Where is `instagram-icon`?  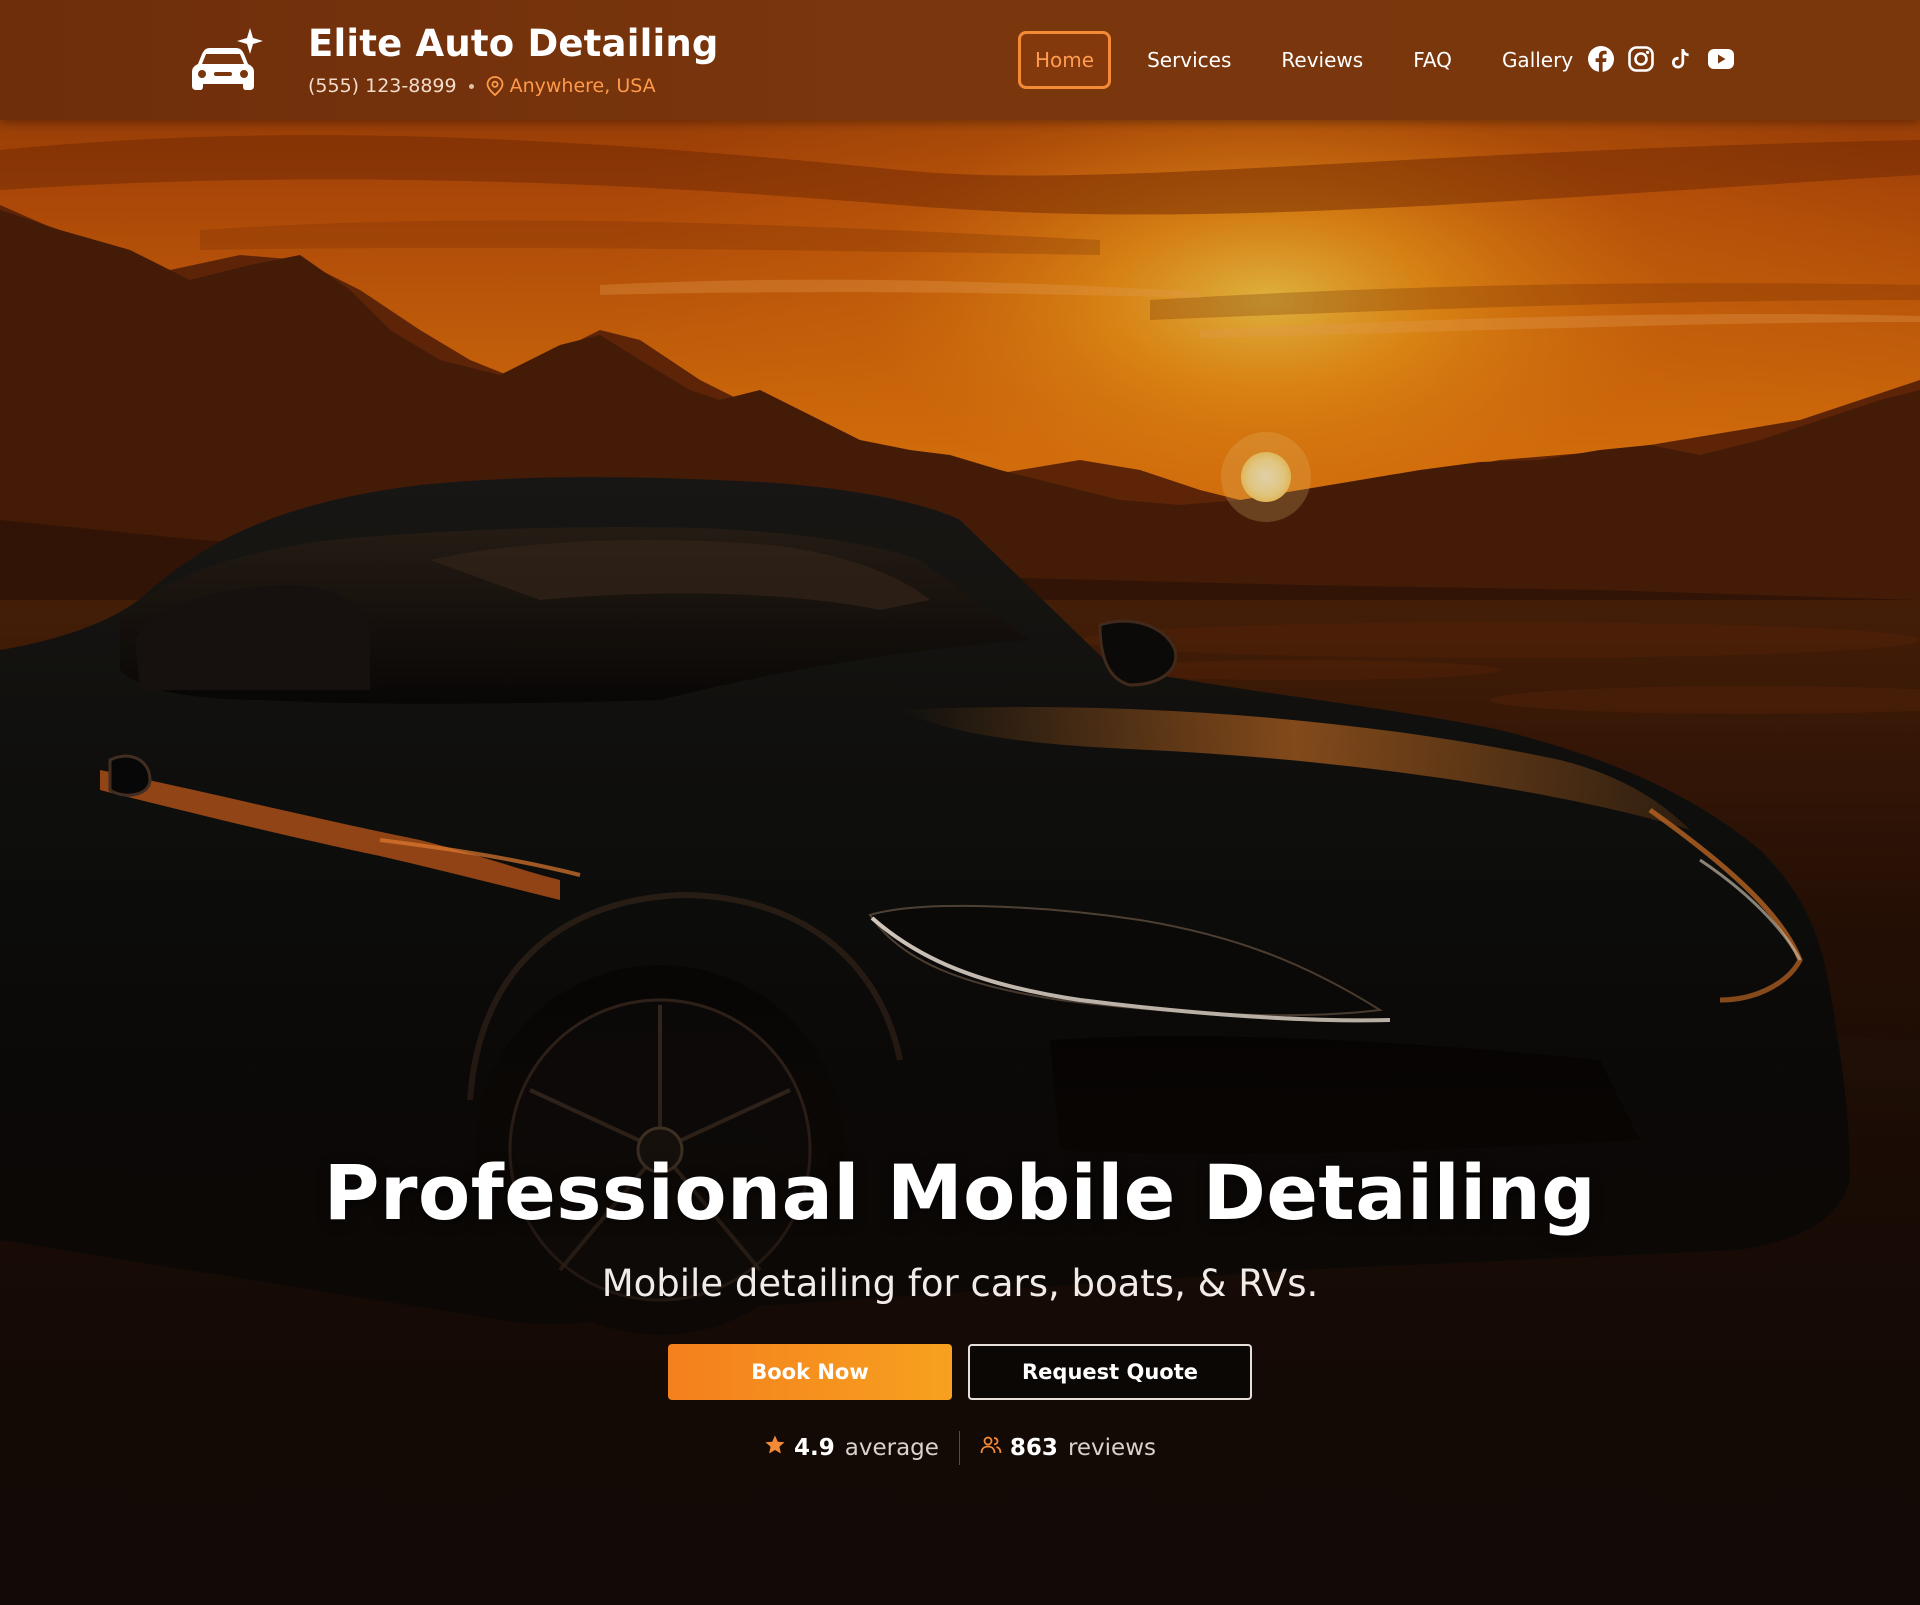
instagram-icon is located at coordinates (1641, 59).